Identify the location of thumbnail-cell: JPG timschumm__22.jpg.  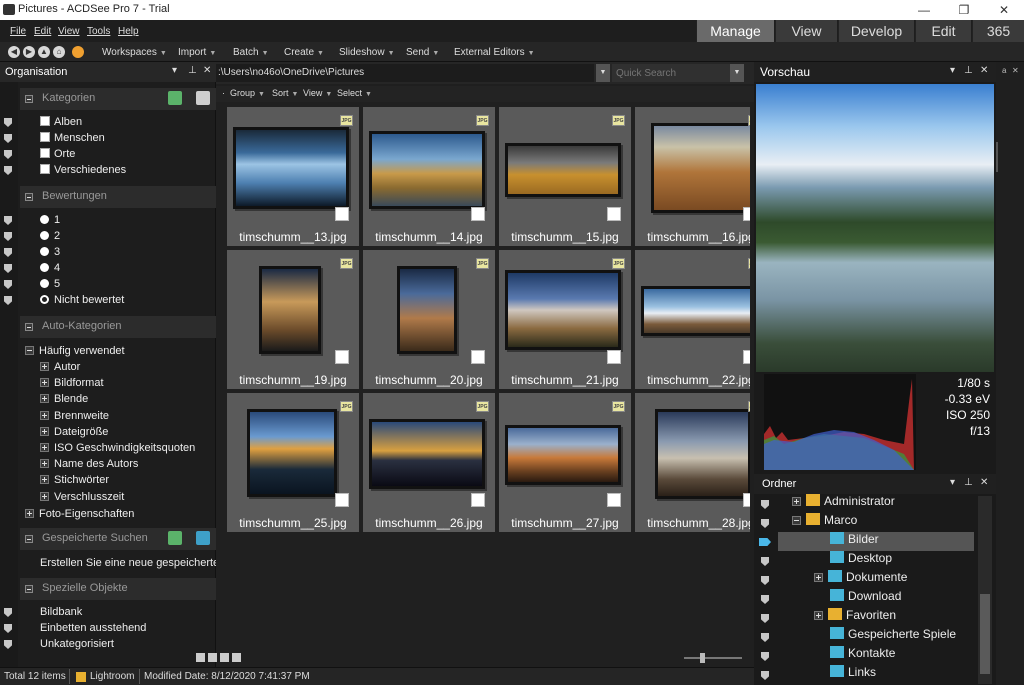
(692, 319).